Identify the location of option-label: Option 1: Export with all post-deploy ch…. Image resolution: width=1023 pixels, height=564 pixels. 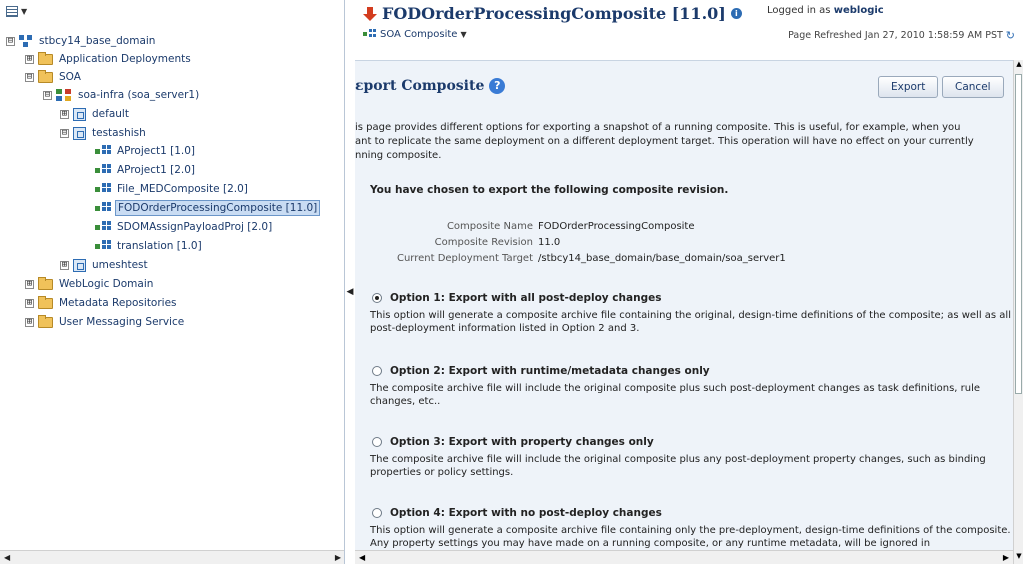
(525, 298).